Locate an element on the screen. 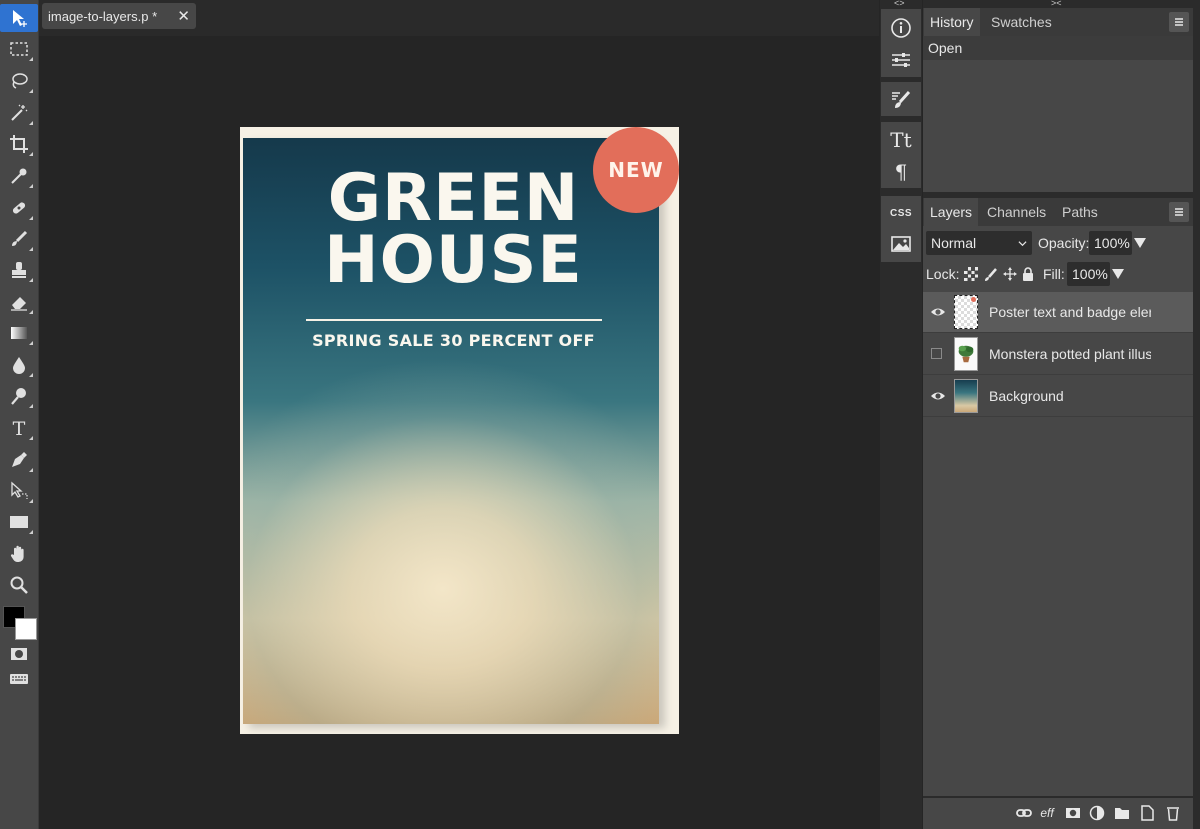 This screenshot has width=1200, height=829. layer-effects-button: eff is located at coordinates (1047, 813).